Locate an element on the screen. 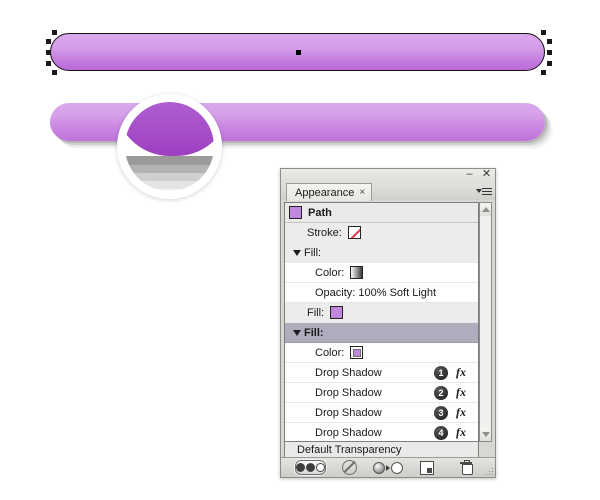 This screenshot has width=600, height=500. close-icon: ✕ is located at coordinates (486, 174).